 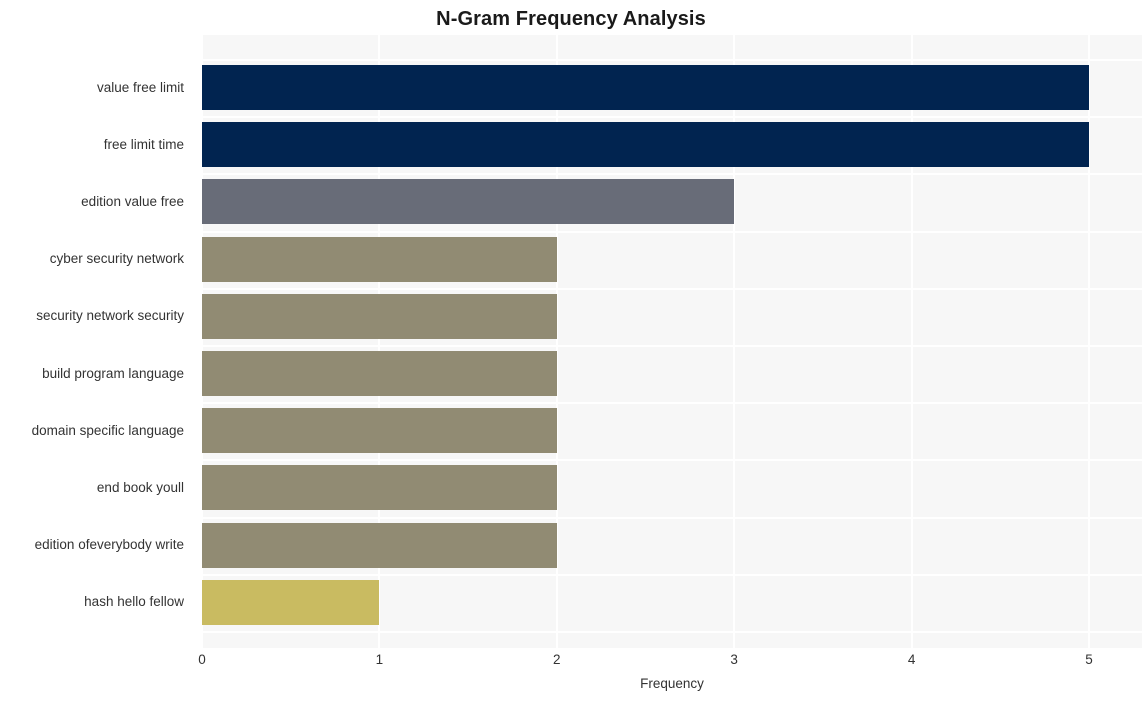 I want to click on x-axis-label: Frequency, so click(x=672, y=683).